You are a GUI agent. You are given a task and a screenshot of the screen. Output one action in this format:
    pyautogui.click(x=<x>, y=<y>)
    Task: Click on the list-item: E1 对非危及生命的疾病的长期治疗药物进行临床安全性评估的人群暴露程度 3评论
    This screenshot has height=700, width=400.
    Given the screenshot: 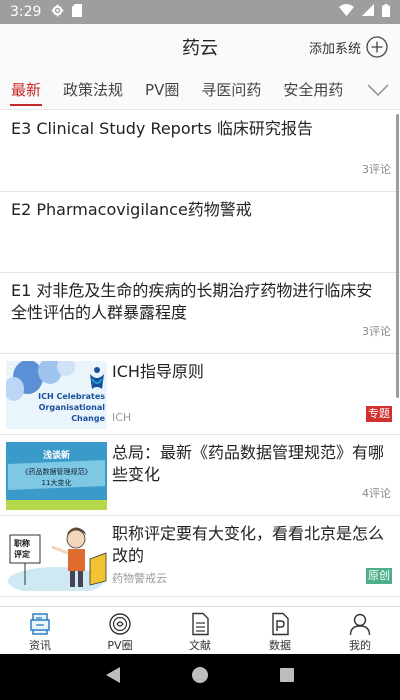 What is the action you would take?
    pyautogui.click(x=200, y=313)
    